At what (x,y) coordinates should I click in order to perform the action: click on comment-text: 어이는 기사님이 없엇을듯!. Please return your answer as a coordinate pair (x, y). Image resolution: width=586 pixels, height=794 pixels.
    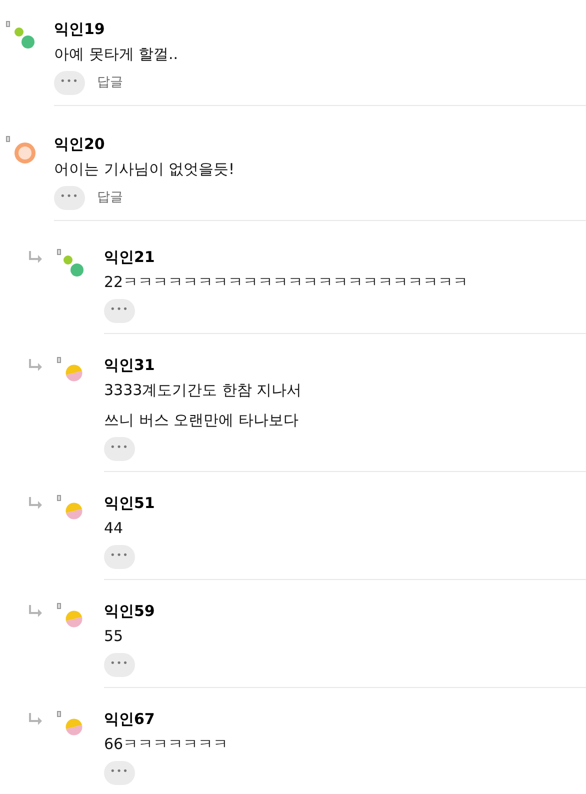
    Looking at the image, I should click on (145, 169).